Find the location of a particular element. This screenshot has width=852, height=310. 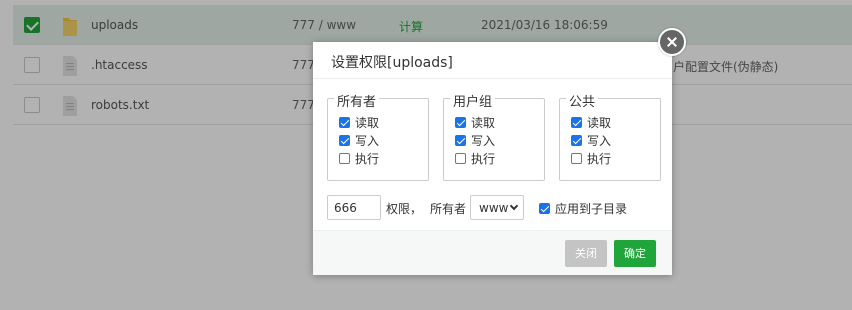

owner-read-option: 读取 is located at coordinates (359, 122).